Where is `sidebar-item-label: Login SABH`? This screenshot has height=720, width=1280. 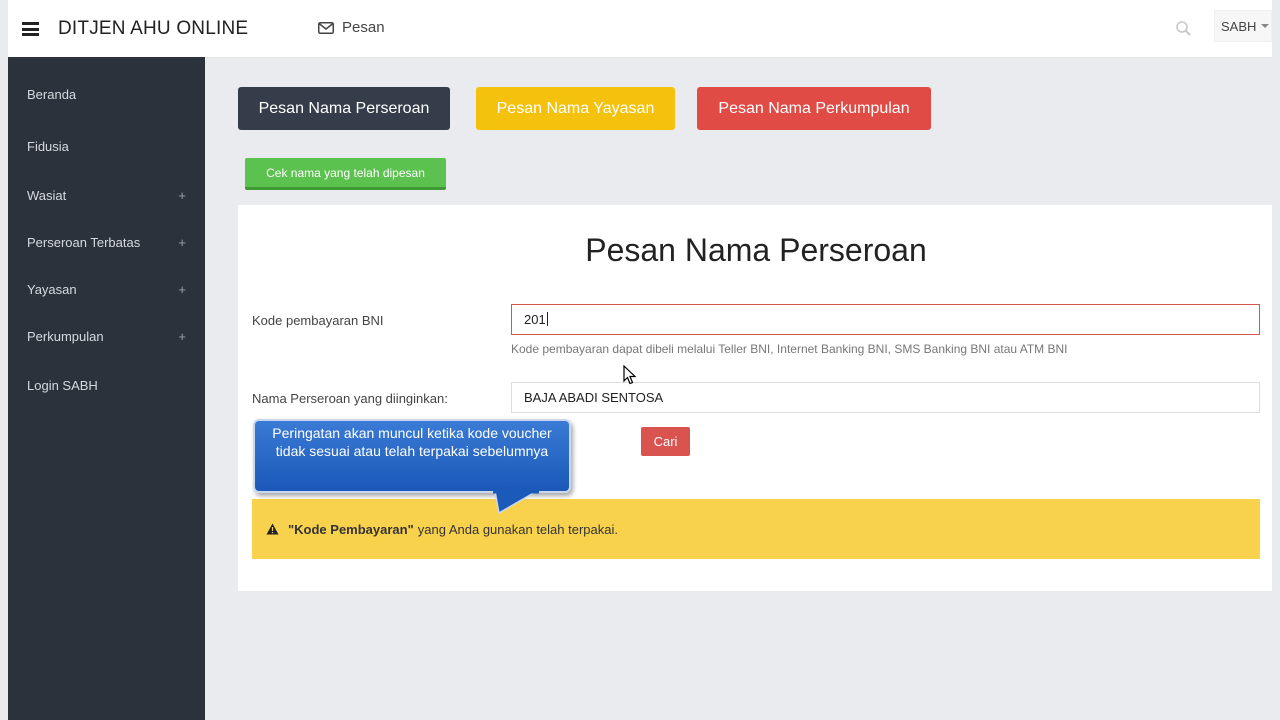 sidebar-item-label: Login SABH is located at coordinates (62, 385).